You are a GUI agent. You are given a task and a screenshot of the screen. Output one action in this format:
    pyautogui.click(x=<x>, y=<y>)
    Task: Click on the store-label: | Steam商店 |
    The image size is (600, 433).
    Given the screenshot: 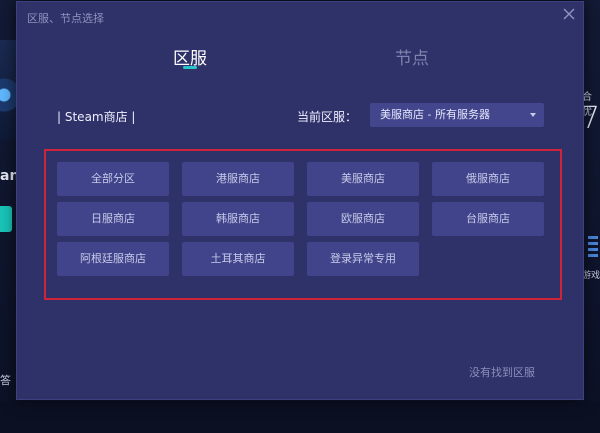 What is the action you would take?
    pyautogui.click(x=96, y=117)
    